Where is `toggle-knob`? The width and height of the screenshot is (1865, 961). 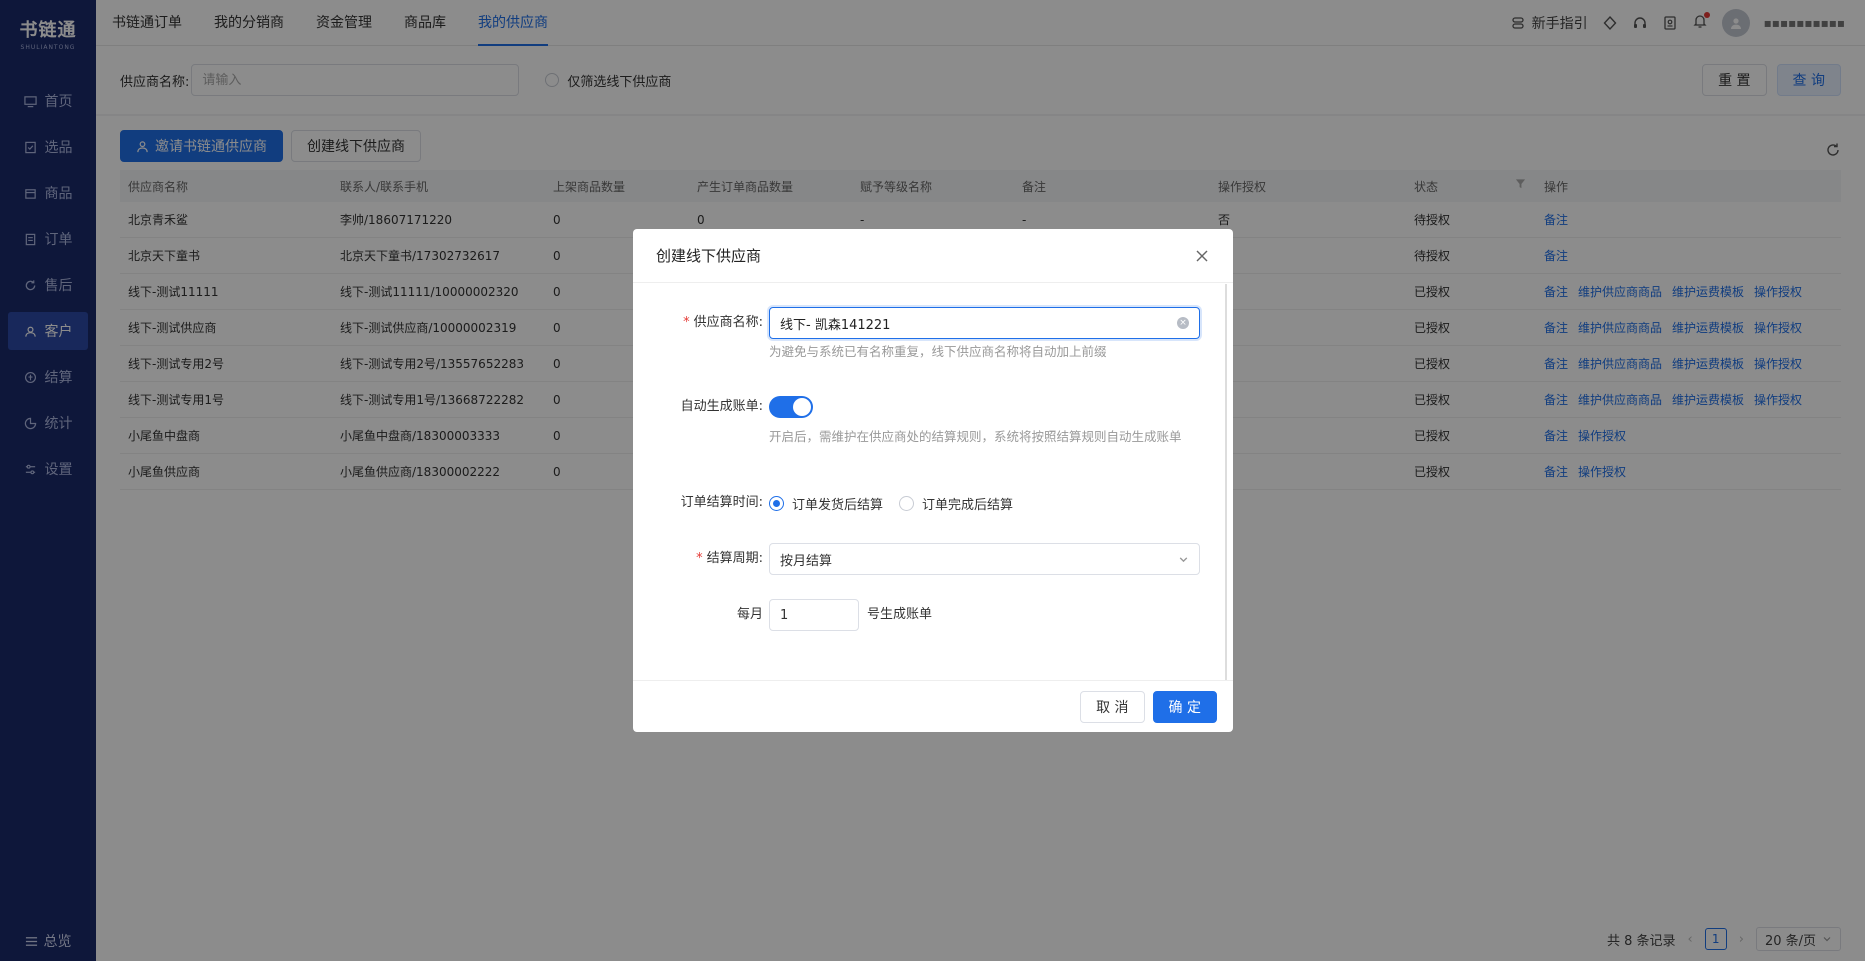
toggle-knob is located at coordinates (802, 407).